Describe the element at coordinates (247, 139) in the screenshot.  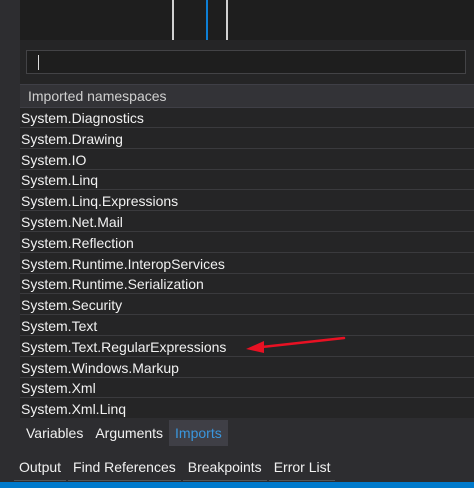
I see `namespace-list-item: System.Drawing` at that location.